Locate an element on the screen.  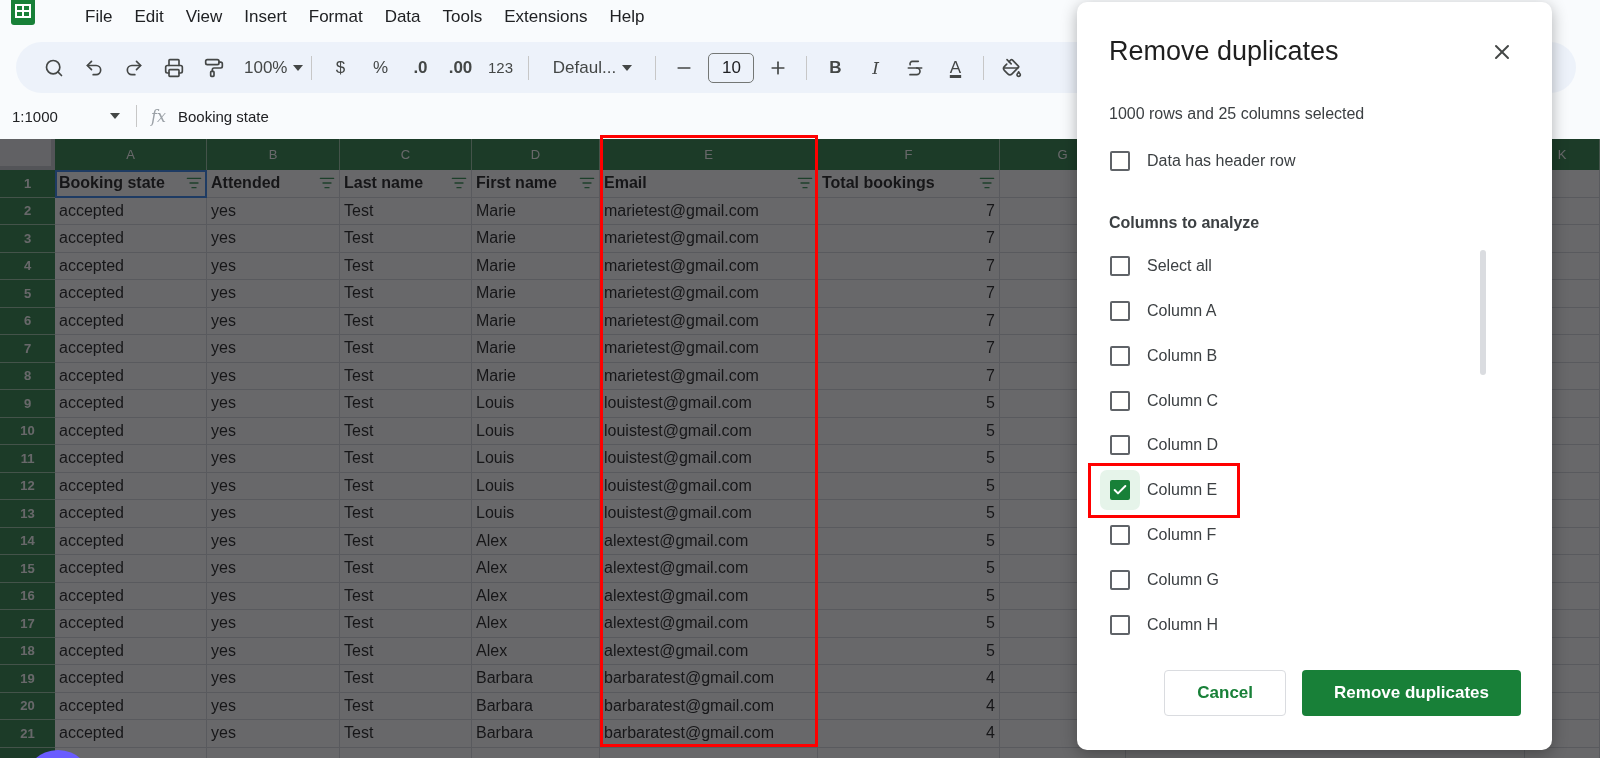
text-color-button: A is located at coordinates (955, 67).